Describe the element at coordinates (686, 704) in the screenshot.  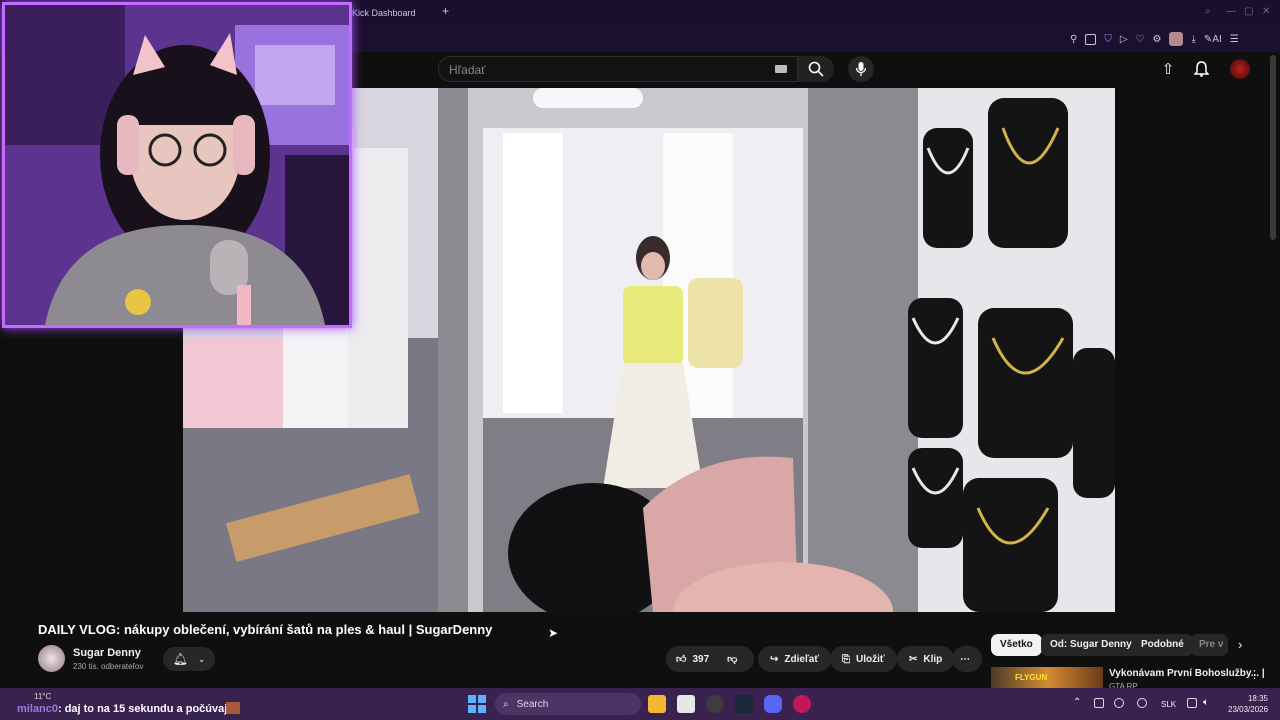
I see `store-icon` at that location.